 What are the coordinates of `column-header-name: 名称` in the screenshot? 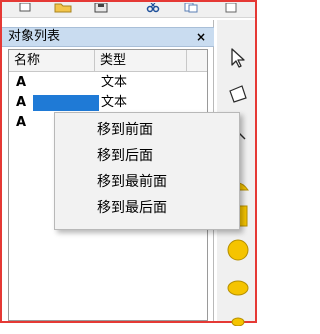 It's located at (52, 60).